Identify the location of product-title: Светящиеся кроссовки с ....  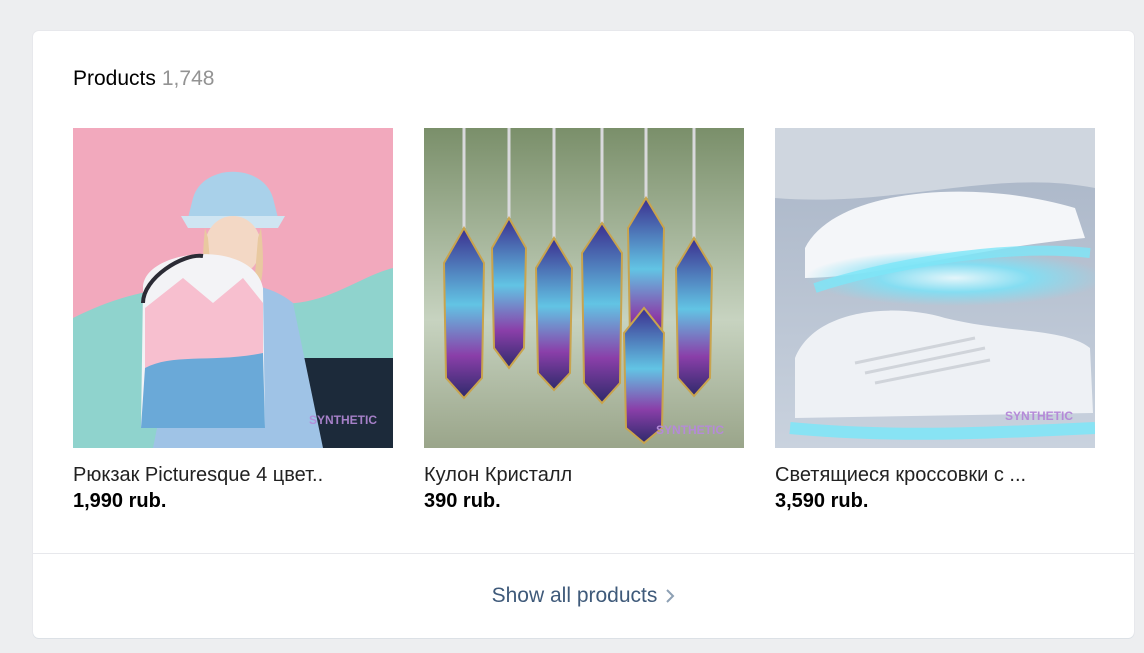
(935, 475).